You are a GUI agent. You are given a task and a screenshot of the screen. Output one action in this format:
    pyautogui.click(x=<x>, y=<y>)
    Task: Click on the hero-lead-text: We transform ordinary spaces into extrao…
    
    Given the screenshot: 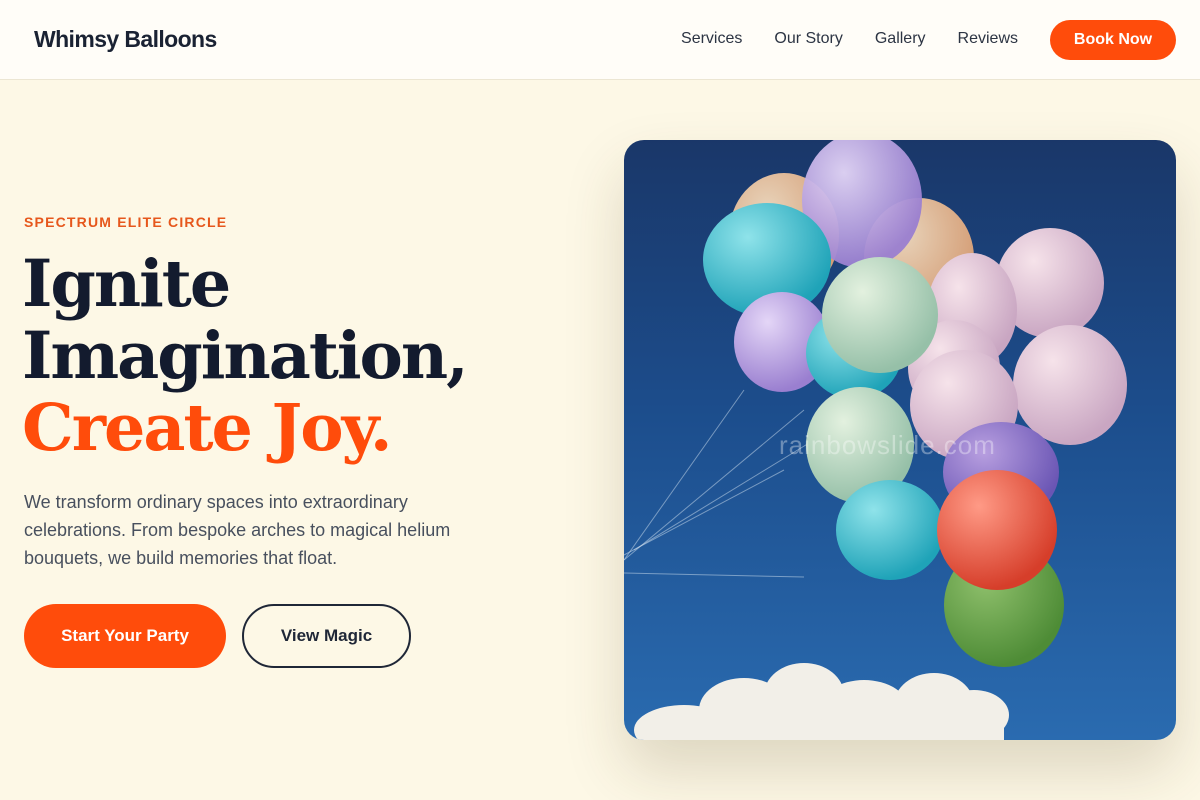 What is the action you would take?
    pyautogui.click(x=237, y=530)
    